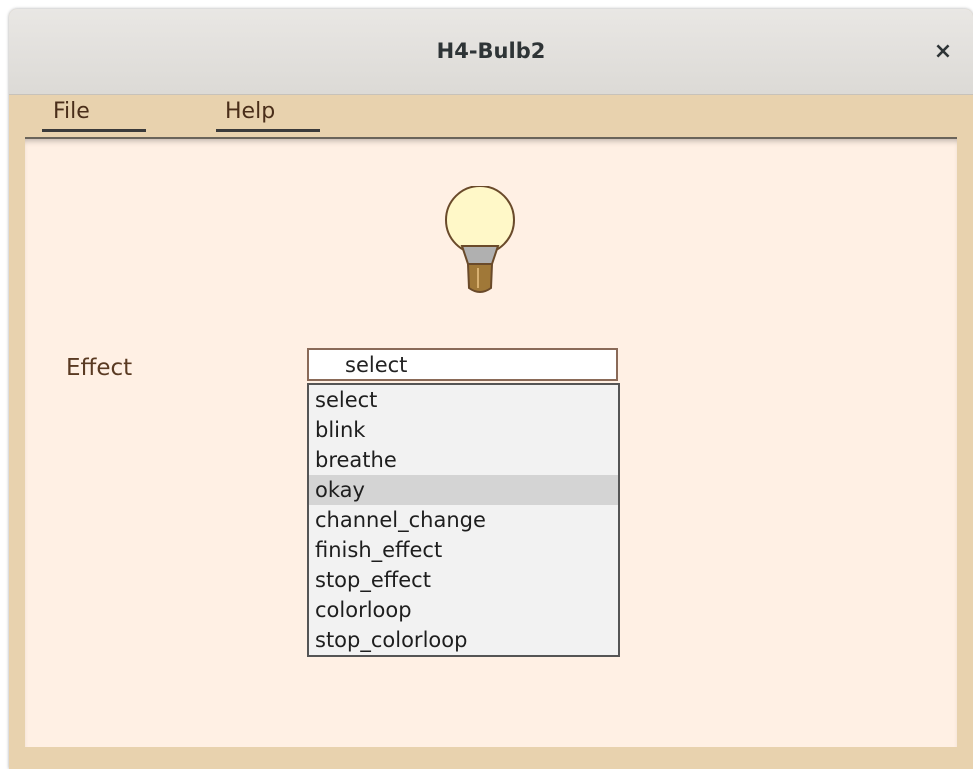 This screenshot has height=769, width=973. What do you see at coordinates (491, 117) in the screenshot?
I see `menu-bar` at bounding box center [491, 117].